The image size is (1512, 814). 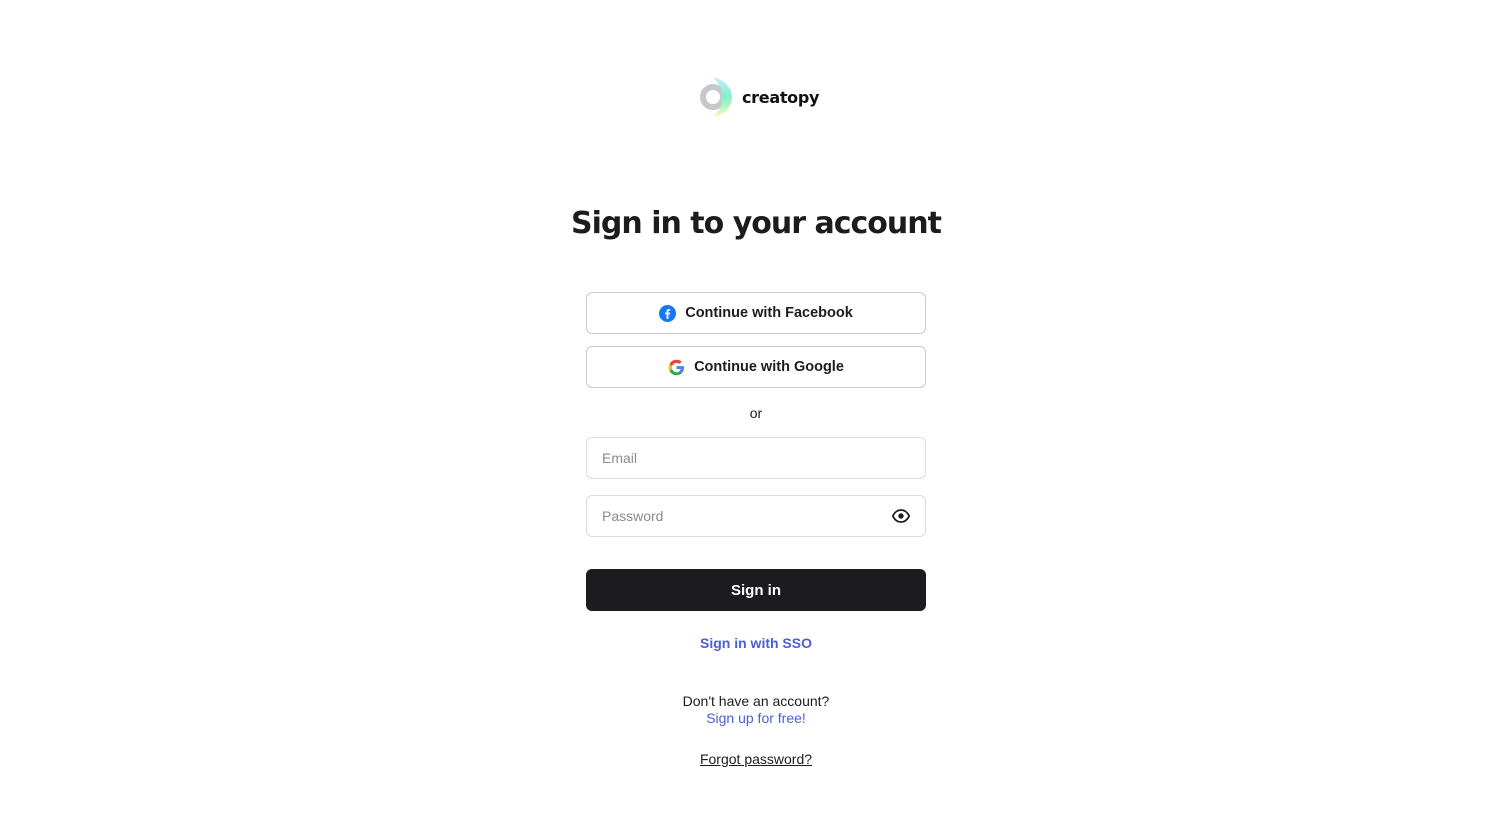 I want to click on no-account-text: Don't have an account?, so click(x=756, y=701).